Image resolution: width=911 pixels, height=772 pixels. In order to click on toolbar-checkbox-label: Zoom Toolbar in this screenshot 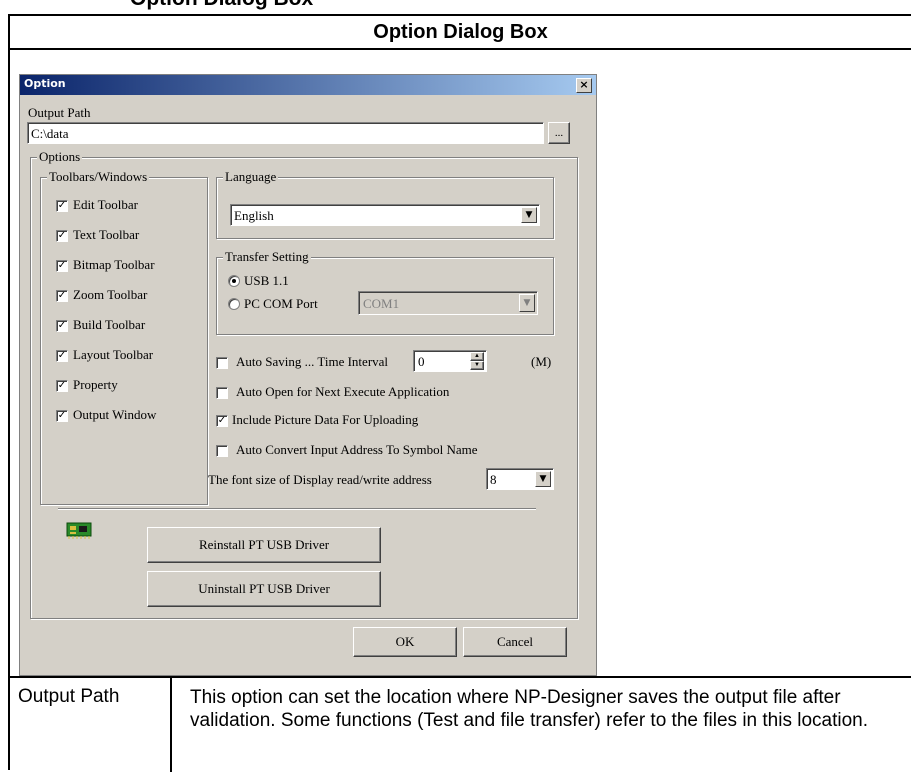, I will do `click(110, 294)`.